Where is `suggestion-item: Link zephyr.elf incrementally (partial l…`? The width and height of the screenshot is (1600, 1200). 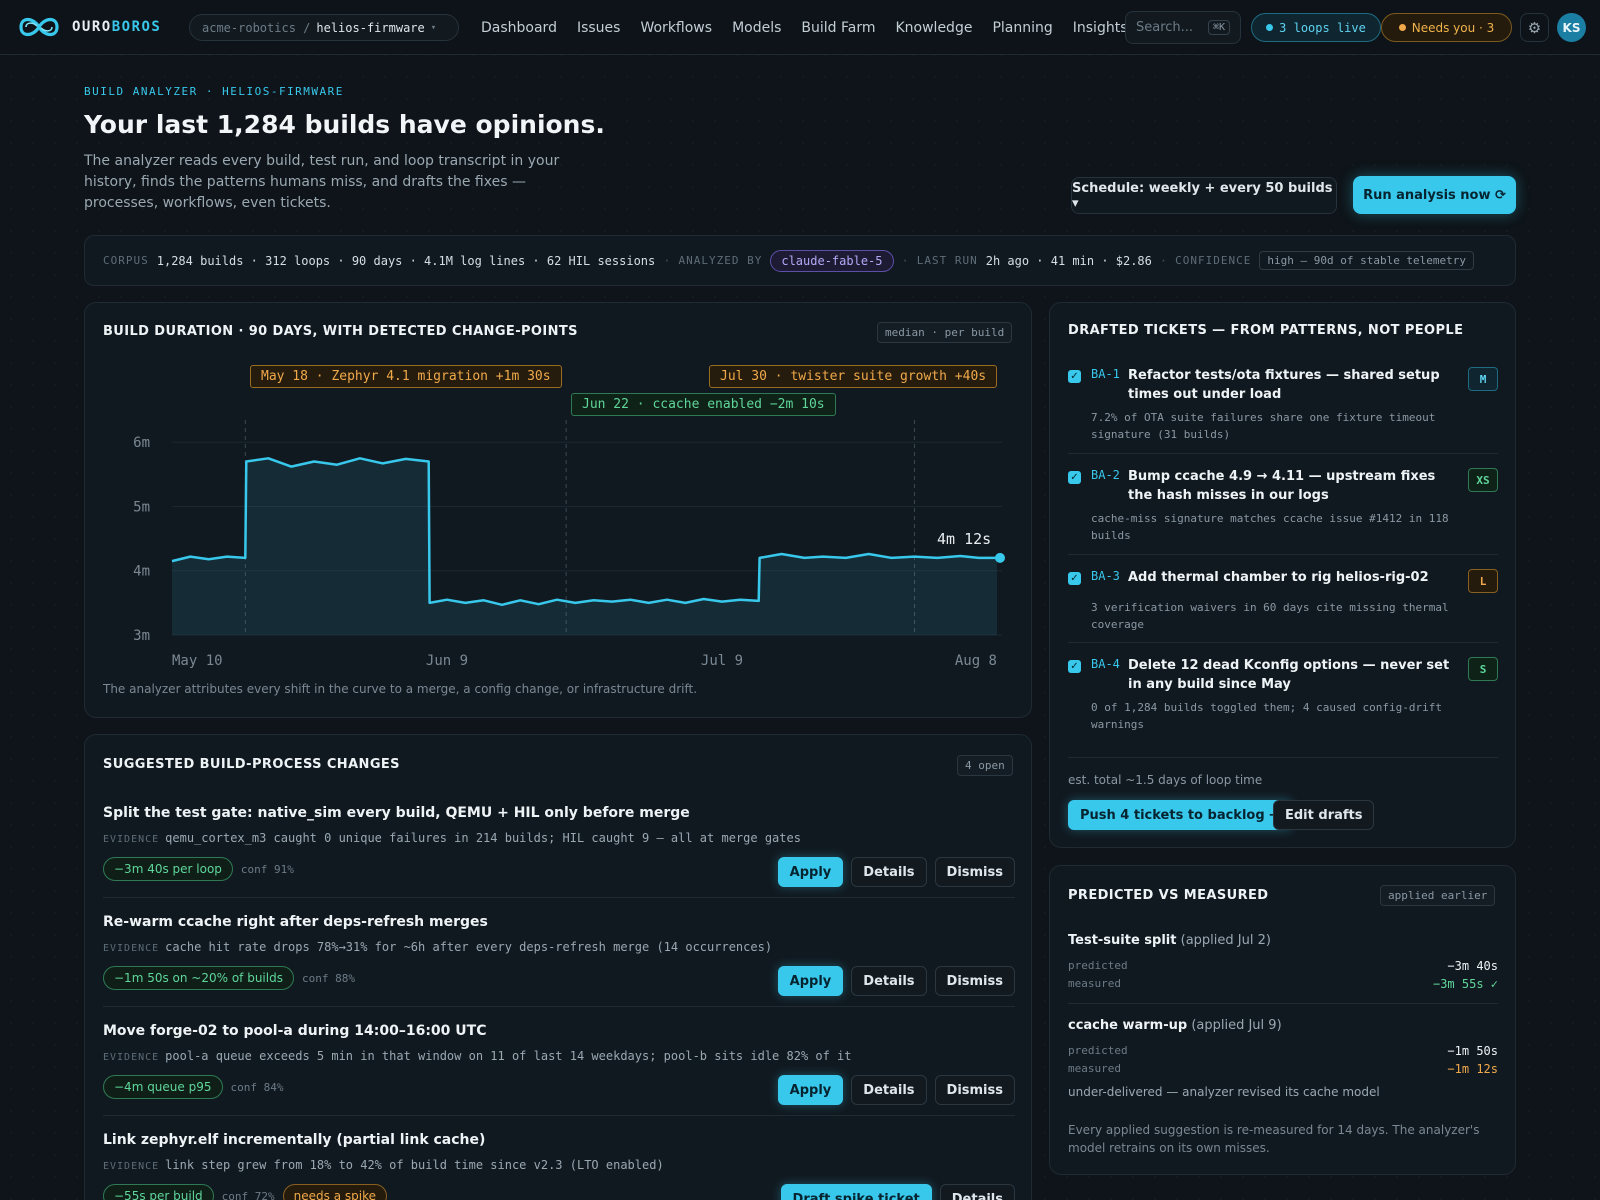 suggestion-item: Link zephyr.elf incrementally (partial l… is located at coordinates (559, 1166).